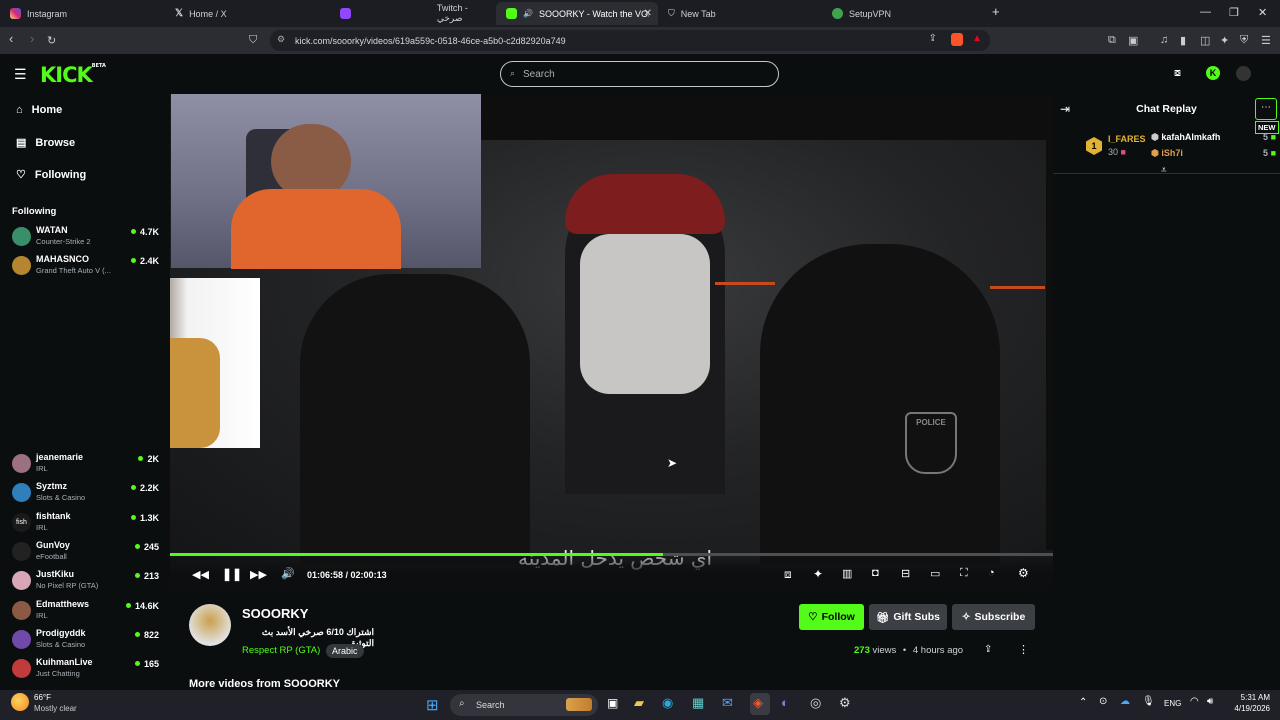 The height and width of the screenshot is (720, 1280). What do you see at coordinates (210, 625) in the screenshot?
I see `streamer-avatar` at bounding box center [210, 625].